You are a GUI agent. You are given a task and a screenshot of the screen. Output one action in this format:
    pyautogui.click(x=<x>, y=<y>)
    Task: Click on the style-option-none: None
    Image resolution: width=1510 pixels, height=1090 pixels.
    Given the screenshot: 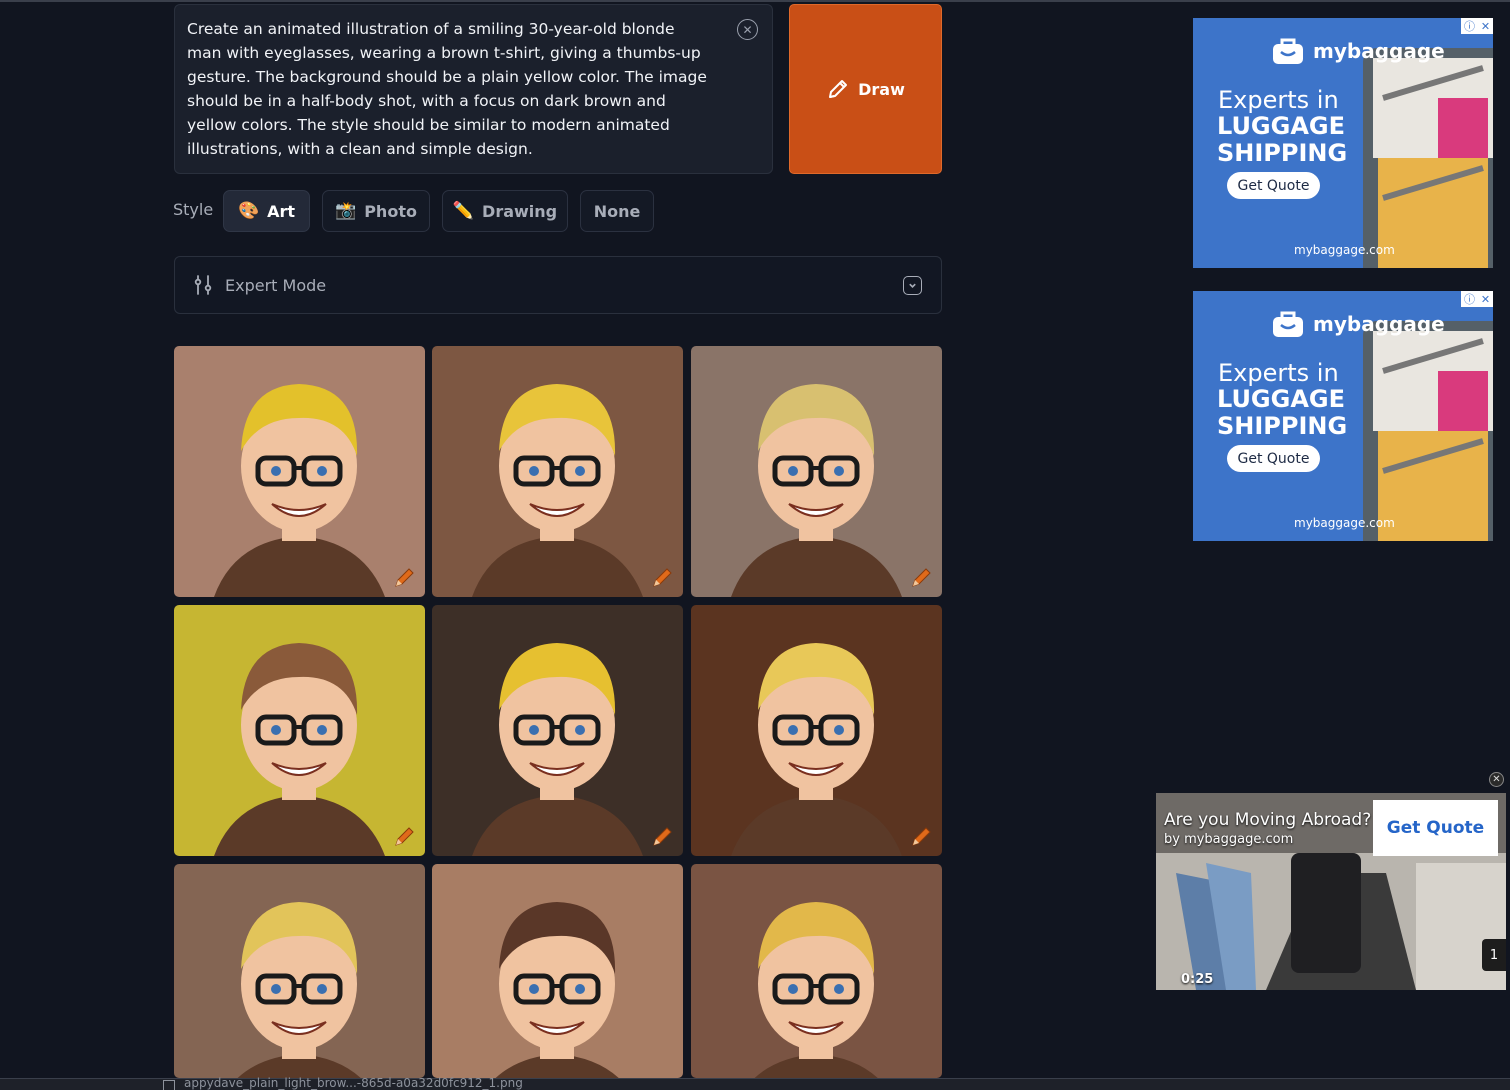 What is the action you would take?
    pyautogui.click(x=617, y=211)
    